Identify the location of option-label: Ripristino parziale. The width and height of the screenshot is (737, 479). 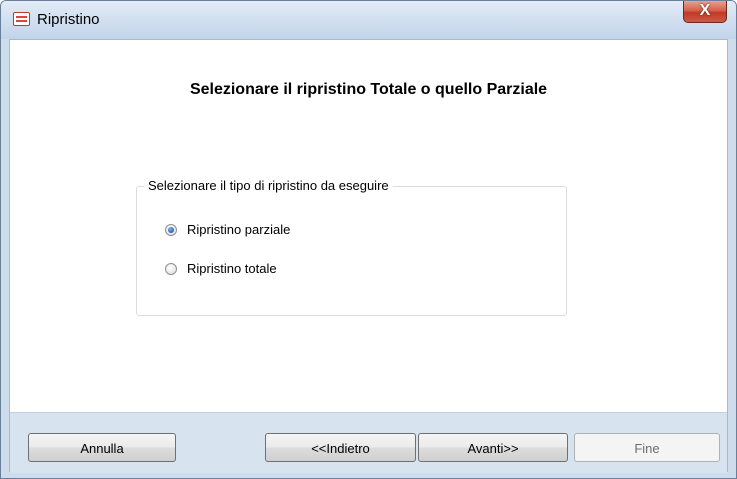
(239, 229).